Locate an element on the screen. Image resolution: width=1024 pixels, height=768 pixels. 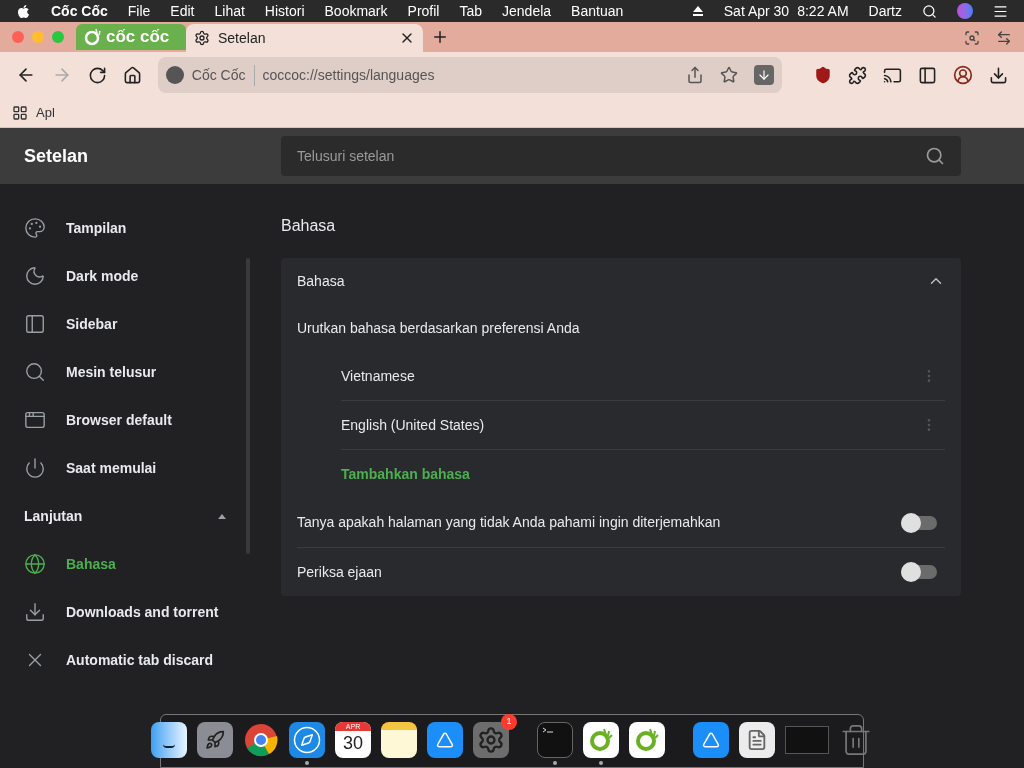
card-subtitle: Urutkan bahasa berdasarkan preferensi Anda is located at coordinates (439, 328).